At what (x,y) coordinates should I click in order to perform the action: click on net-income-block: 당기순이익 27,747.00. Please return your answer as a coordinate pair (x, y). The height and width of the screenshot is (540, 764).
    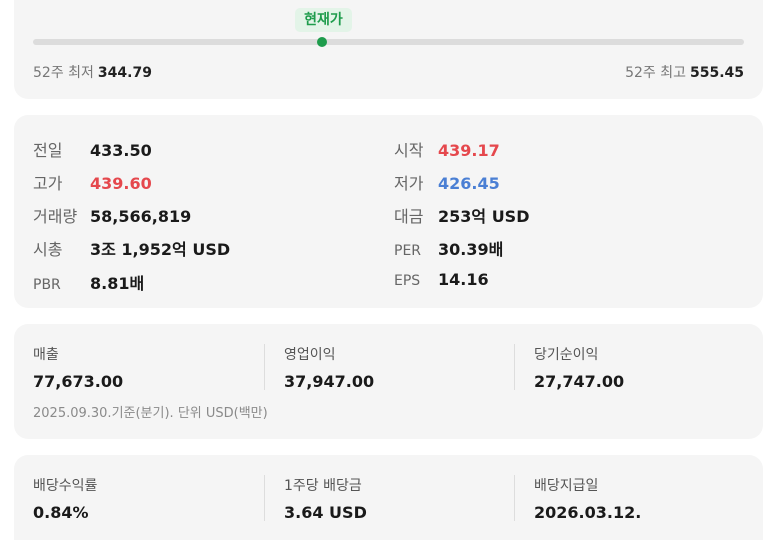
    Looking at the image, I should click on (579, 375).